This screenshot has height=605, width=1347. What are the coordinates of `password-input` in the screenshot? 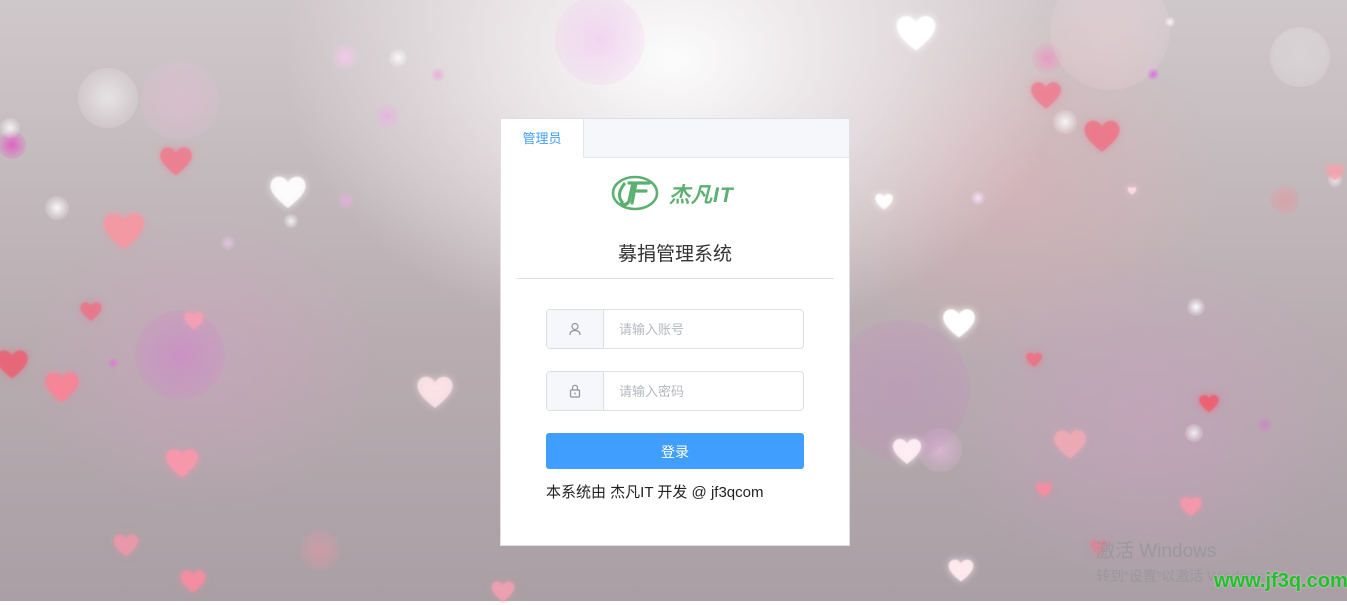 It's located at (703, 391).